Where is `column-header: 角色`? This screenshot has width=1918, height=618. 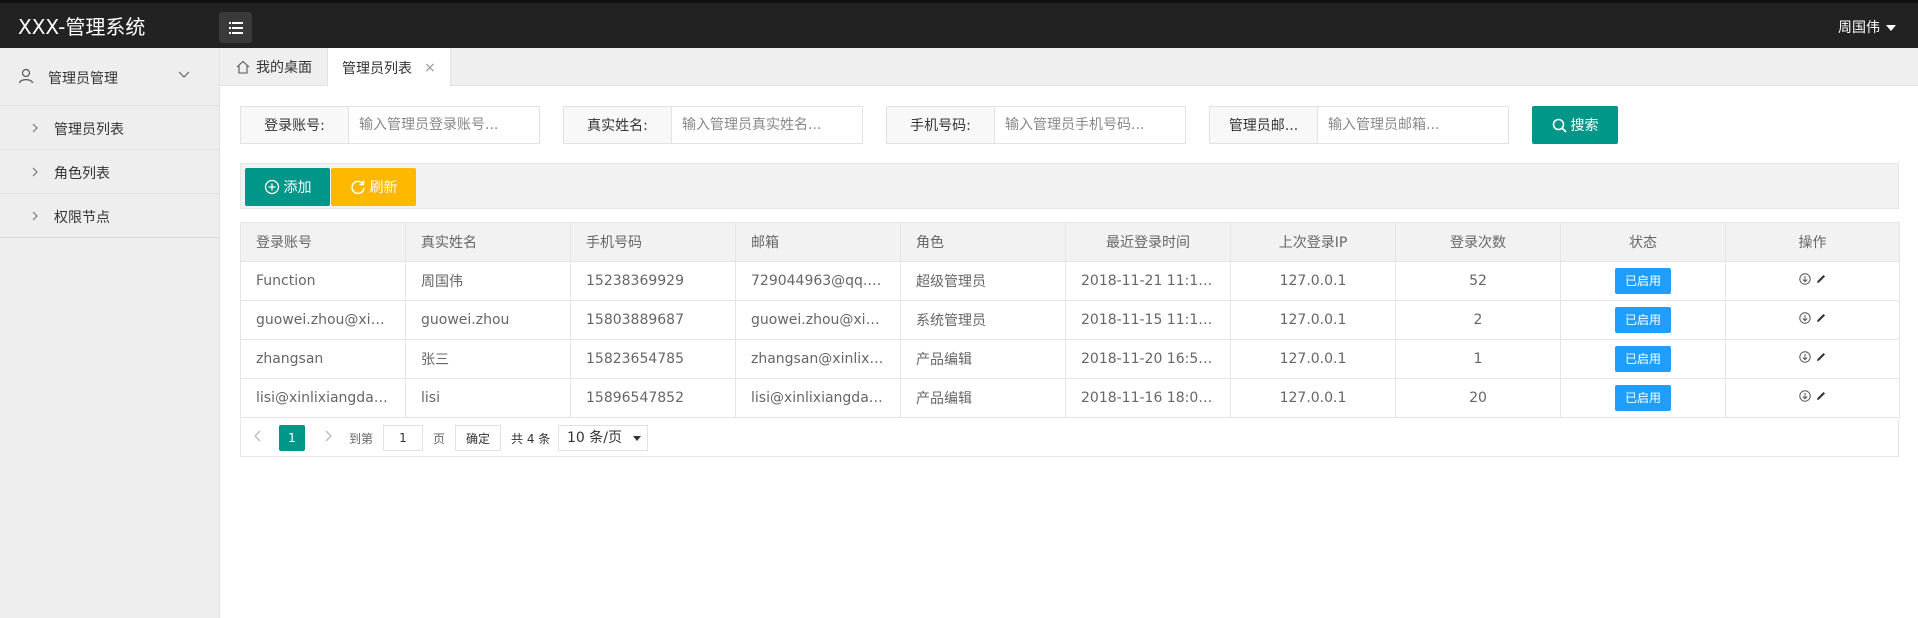 column-header: 角色 is located at coordinates (983, 242).